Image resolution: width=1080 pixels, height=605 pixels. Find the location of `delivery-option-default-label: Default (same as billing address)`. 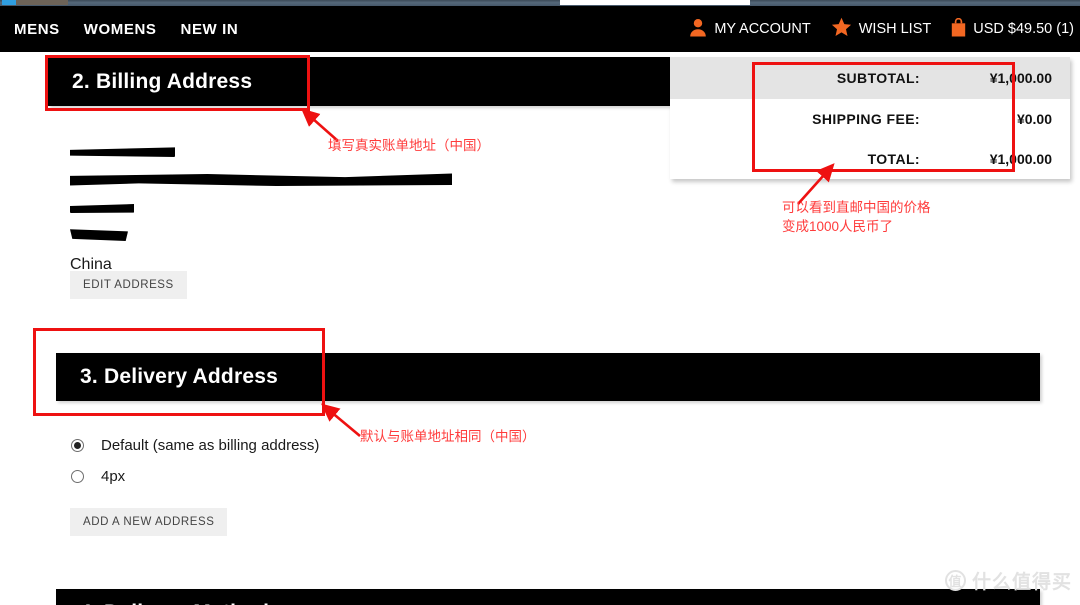

delivery-option-default-label: Default (same as billing address) is located at coordinates (210, 445).